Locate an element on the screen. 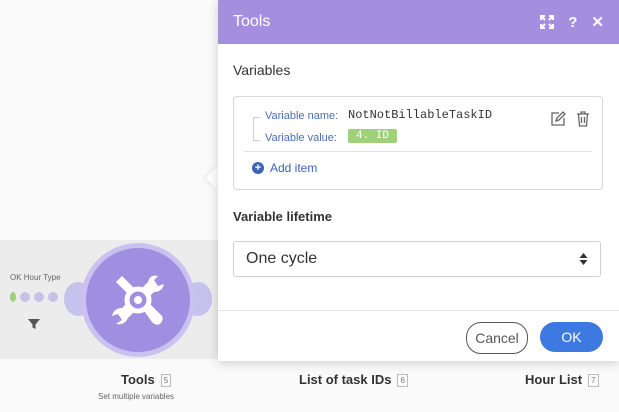  module-number: 5 is located at coordinates (166, 381).